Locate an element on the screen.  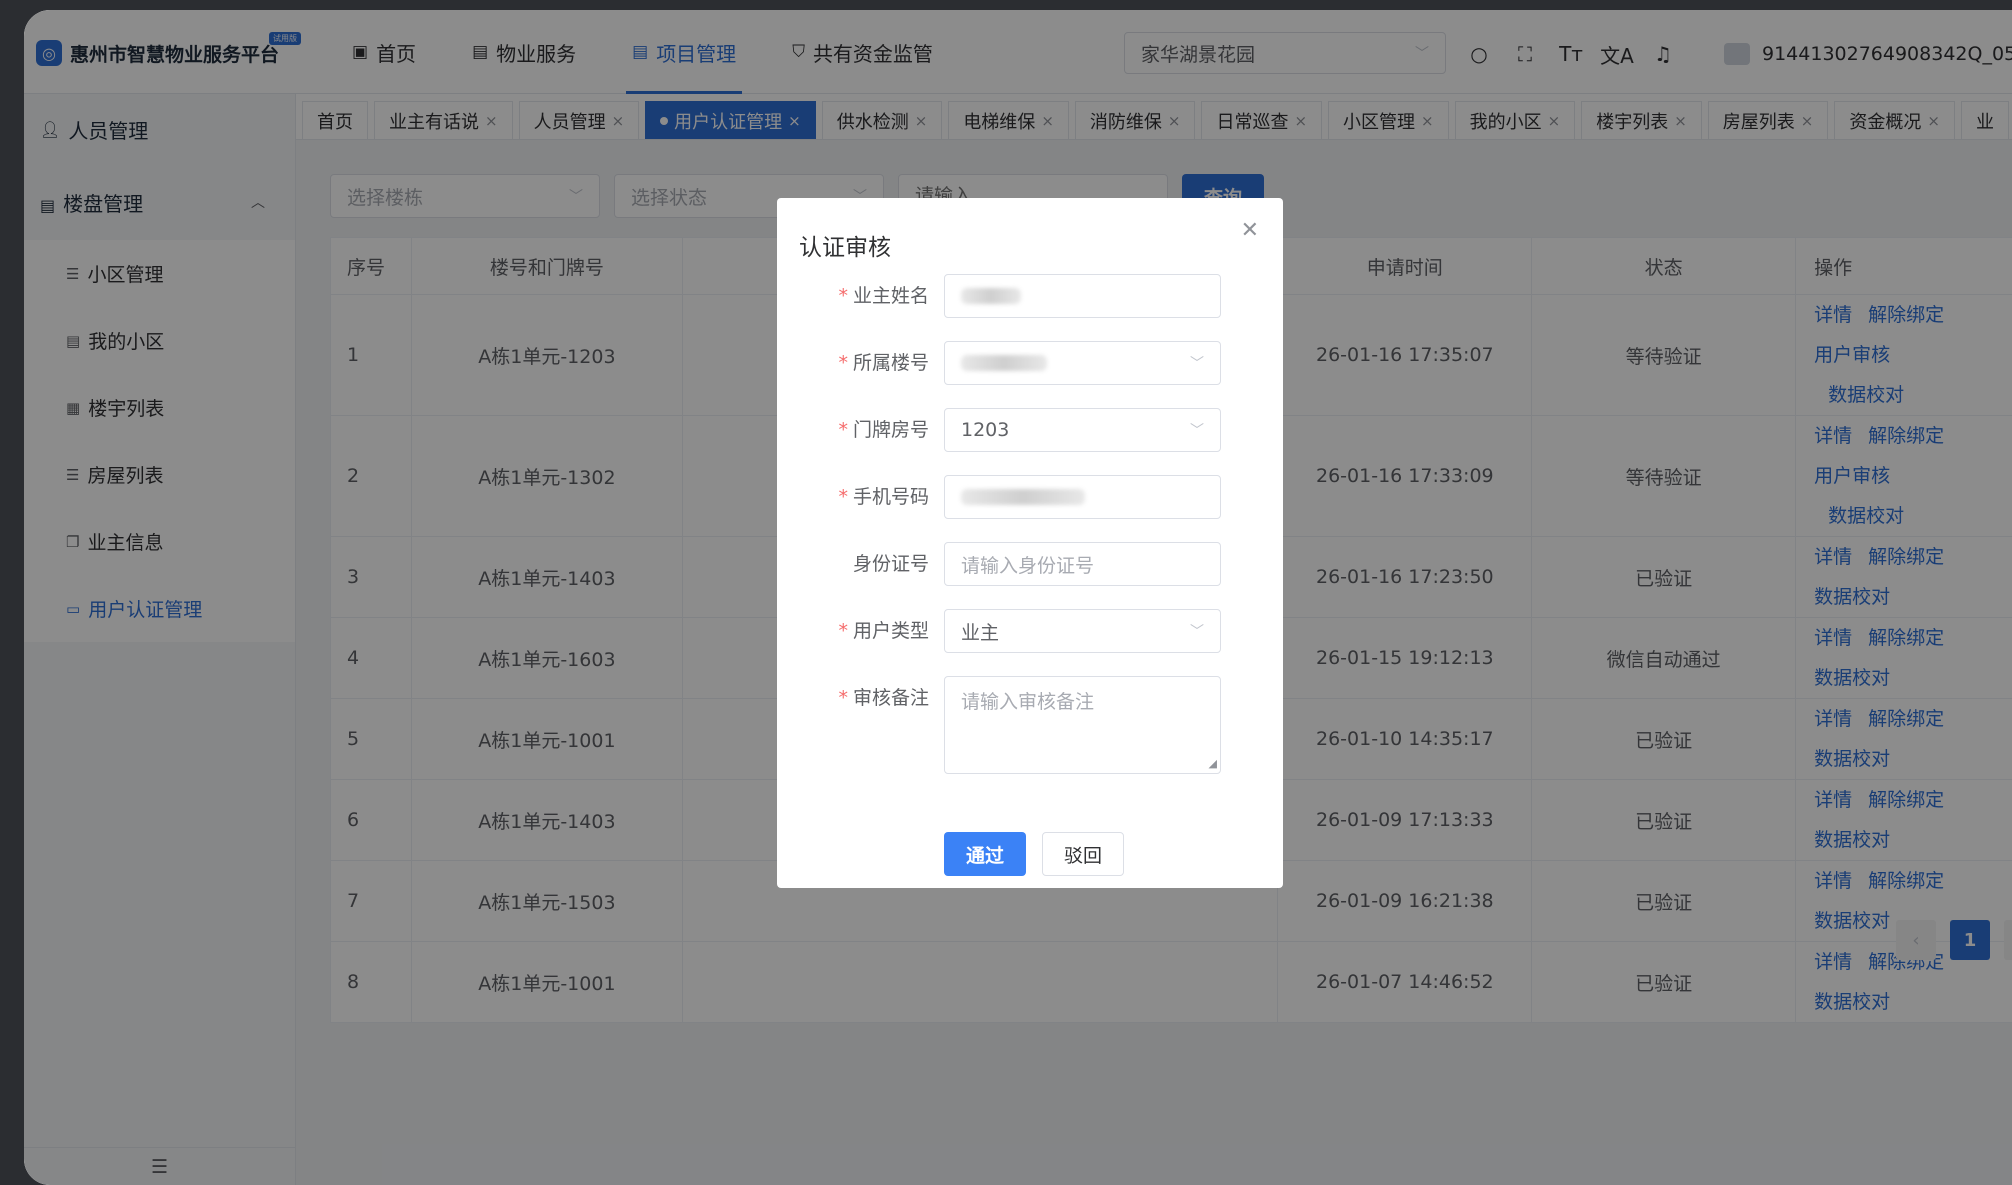
door-select-value: 1203 is located at coordinates (985, 430).